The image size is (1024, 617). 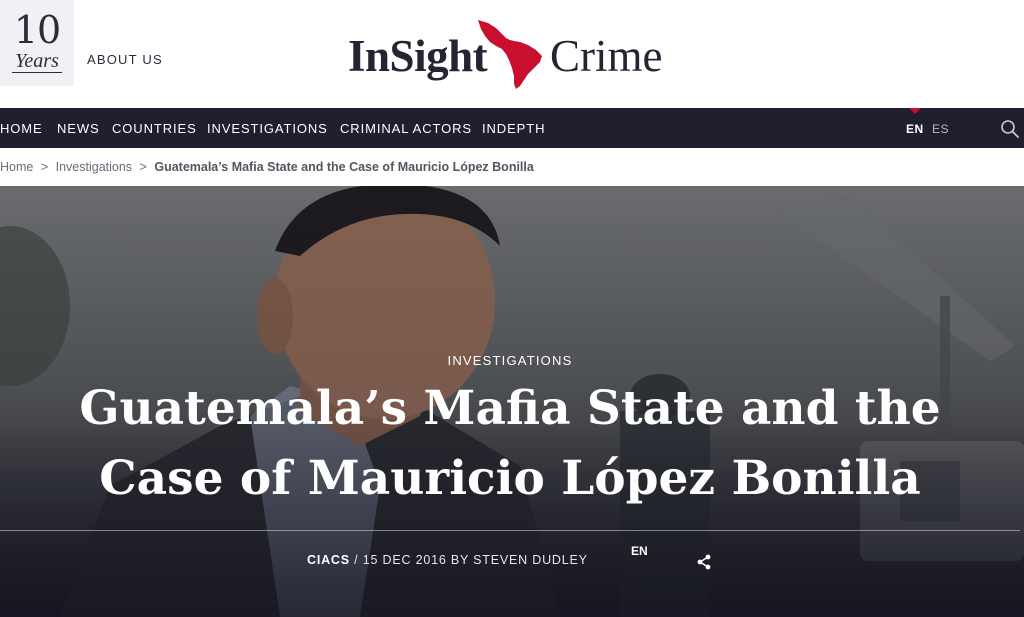 I want to click on nav-item-news: NEWS, so click(x=78, y=128).